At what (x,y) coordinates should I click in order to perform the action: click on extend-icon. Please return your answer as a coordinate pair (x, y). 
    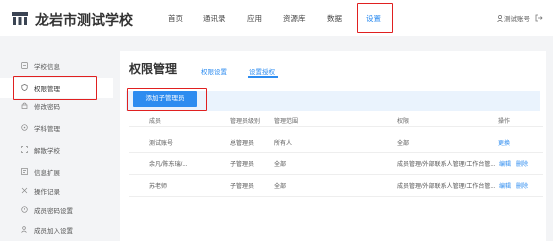
    Looking at the image, I should click on (24, 171).